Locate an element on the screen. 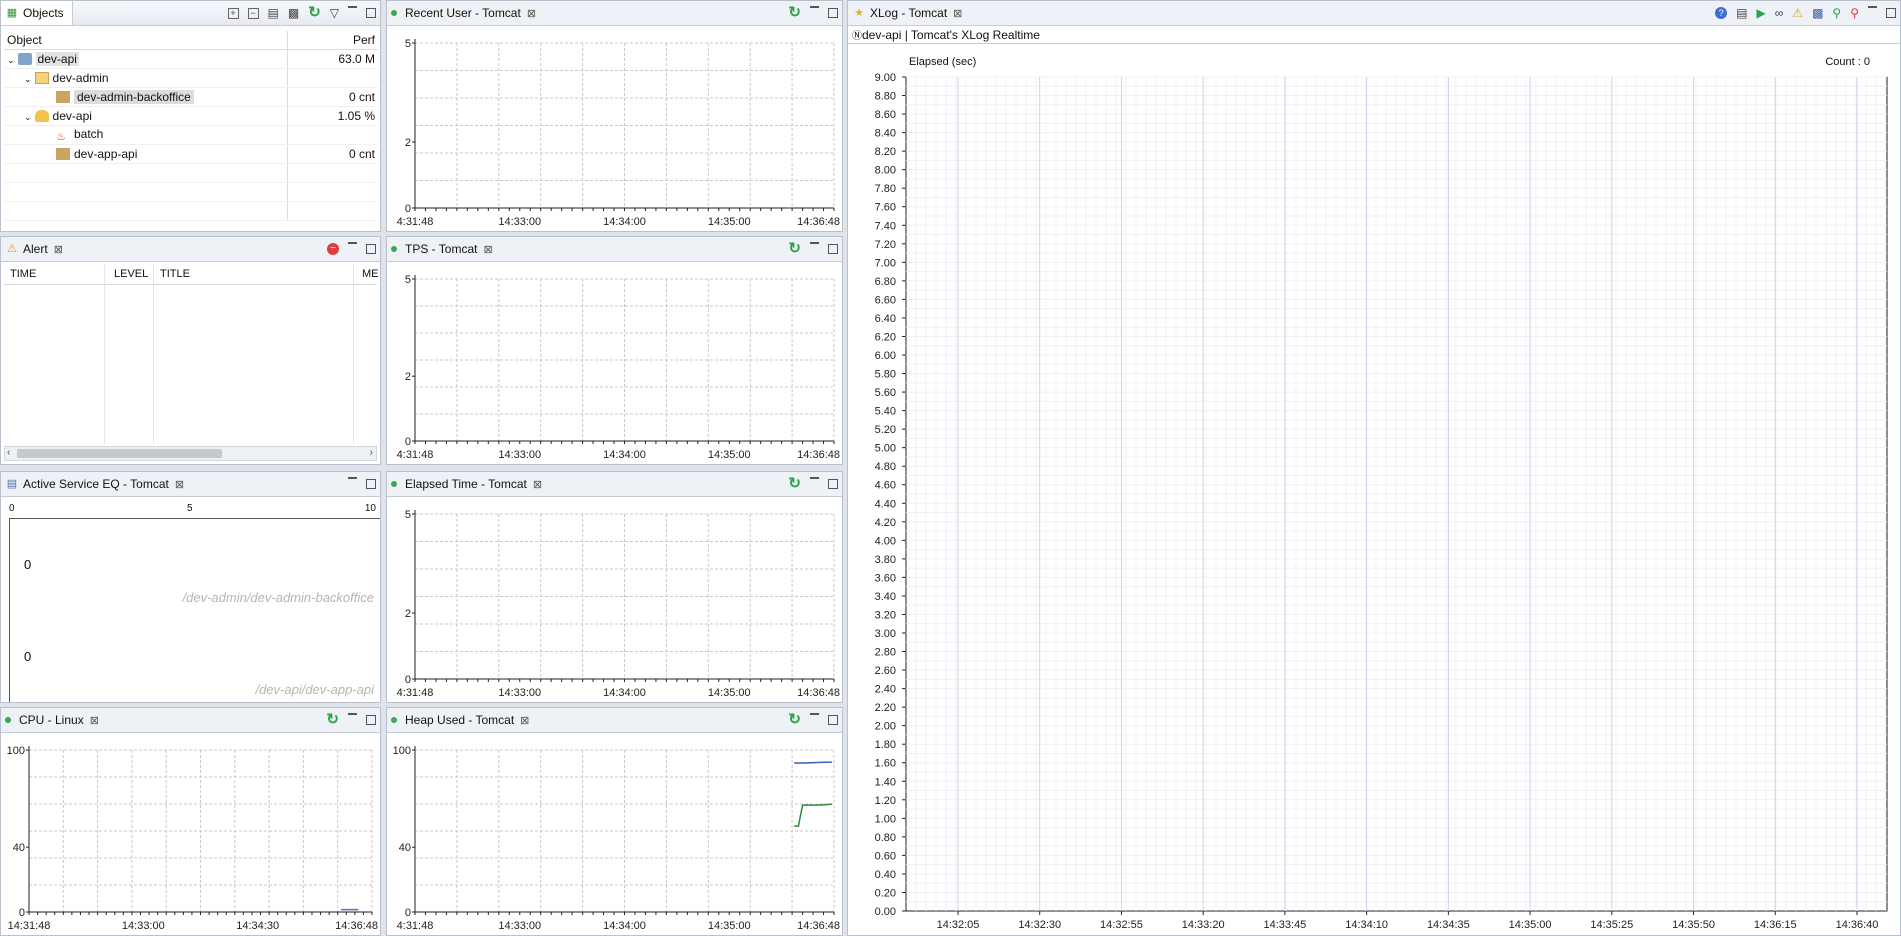 The width and height of the screenshot is (1901, 936). objects-tab: ▦ Objects is located at coordinates (37, 13).